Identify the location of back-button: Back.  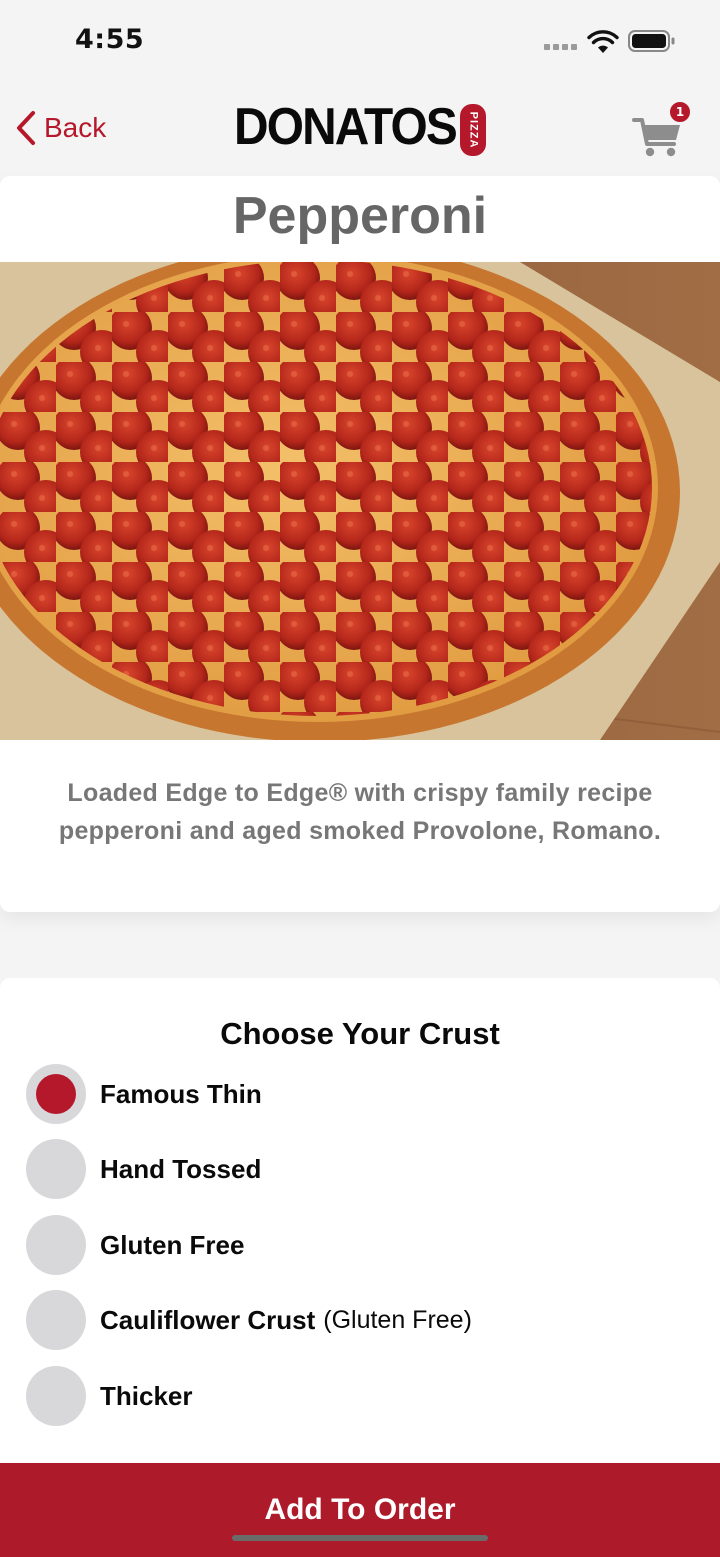
(60, 128).